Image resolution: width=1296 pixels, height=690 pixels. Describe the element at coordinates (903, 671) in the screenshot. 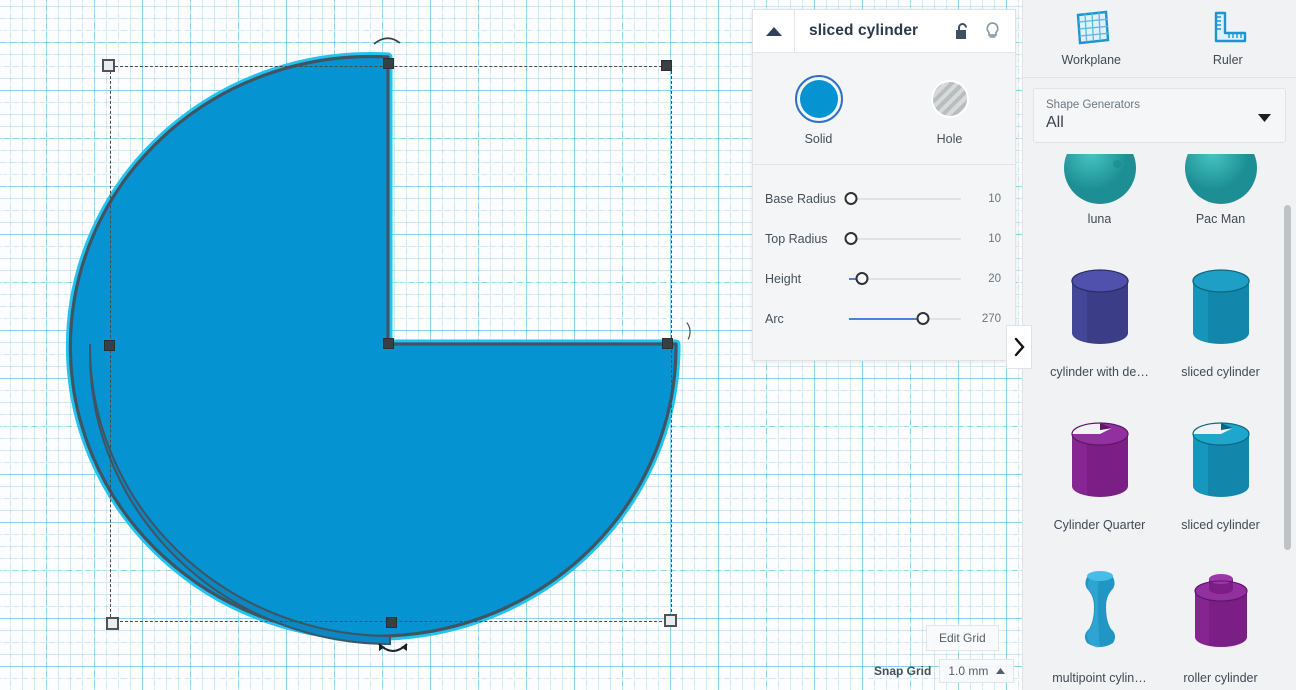

I see `snap-grid-label: Snap Grid` at that location.